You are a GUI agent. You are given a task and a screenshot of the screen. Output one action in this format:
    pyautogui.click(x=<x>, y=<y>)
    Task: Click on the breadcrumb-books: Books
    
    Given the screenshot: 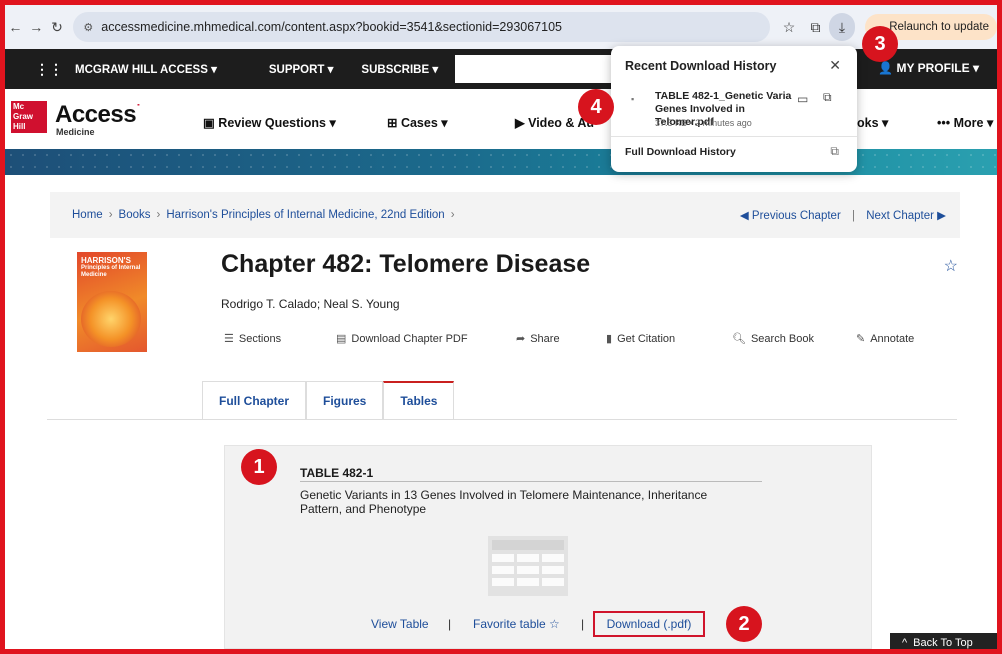 What is the action you would take?
    pyautogui.click(x=135, y=215)
    